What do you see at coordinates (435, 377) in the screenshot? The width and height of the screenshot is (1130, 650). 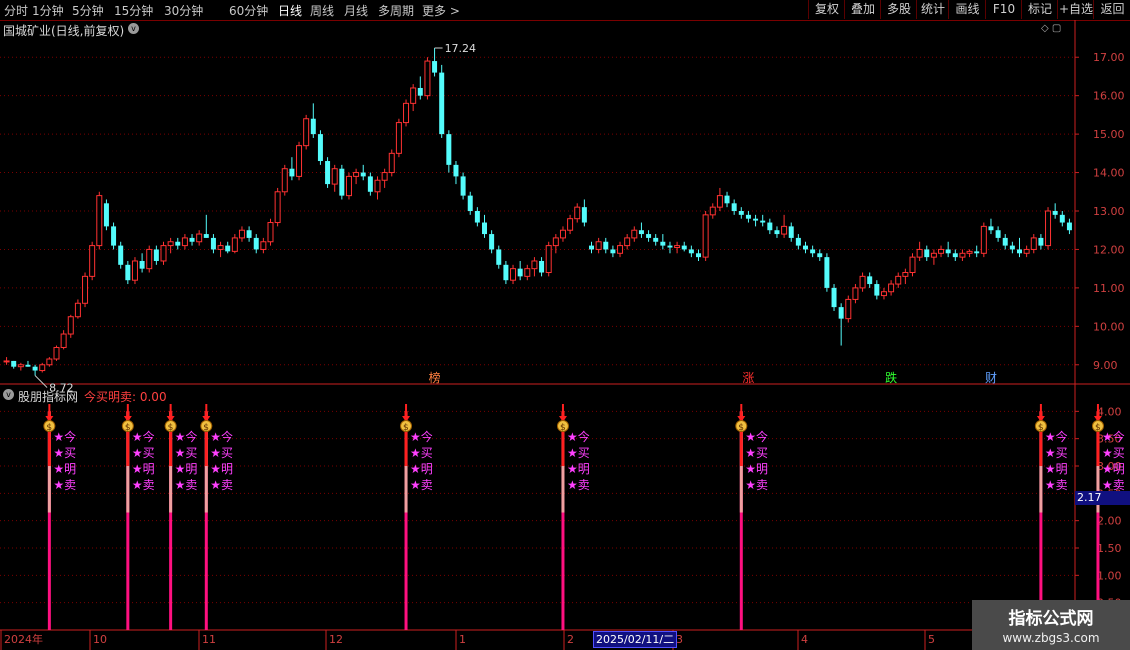 I see `event-mark: 榜` at bounding box center [435, 377].